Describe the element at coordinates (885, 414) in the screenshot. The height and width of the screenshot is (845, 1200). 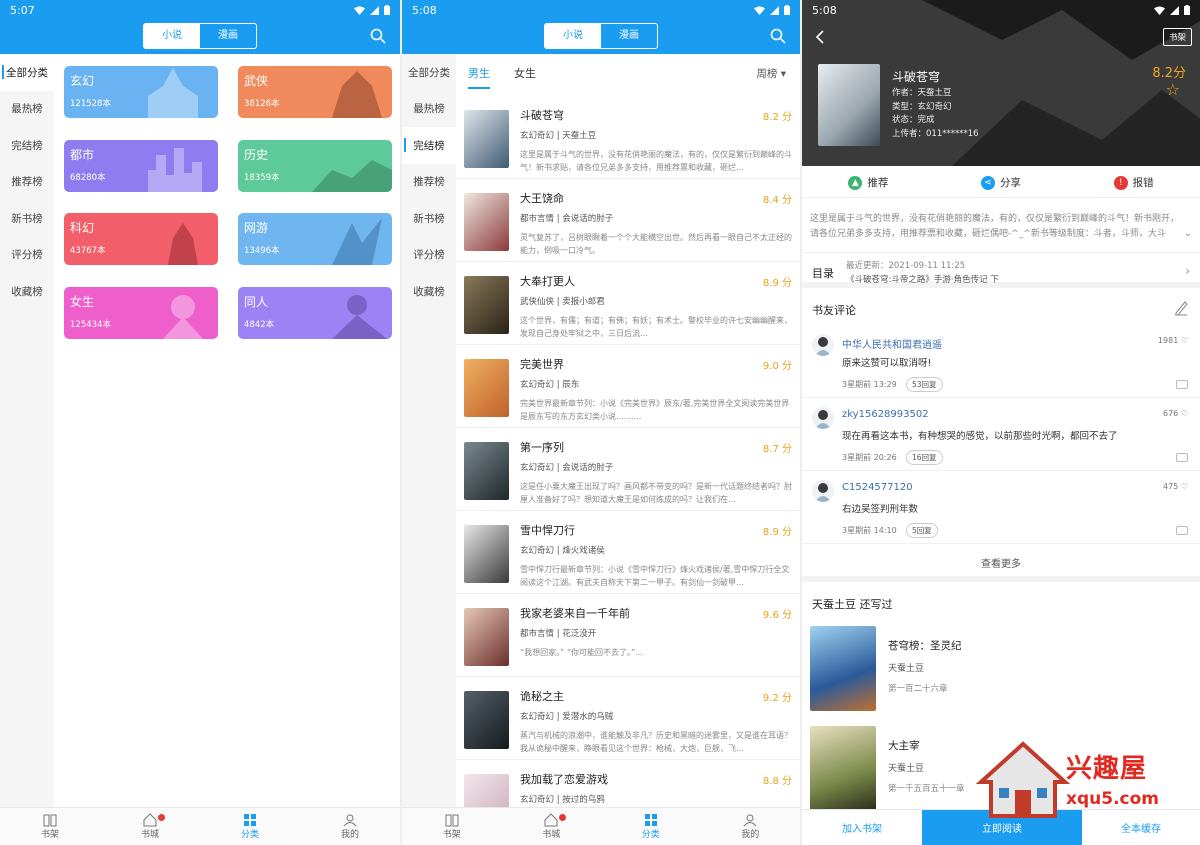
I see `comment-username: zky15628993502` at that location.